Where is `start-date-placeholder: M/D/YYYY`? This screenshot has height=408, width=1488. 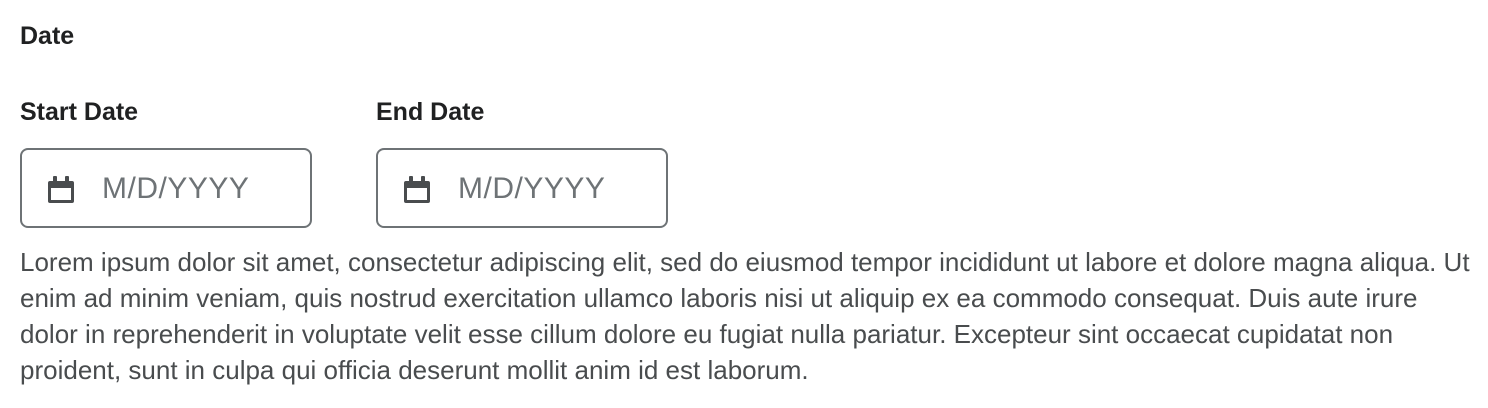
start-date-placeholder: M/D/YYYY is located at coordinates (176, 188).